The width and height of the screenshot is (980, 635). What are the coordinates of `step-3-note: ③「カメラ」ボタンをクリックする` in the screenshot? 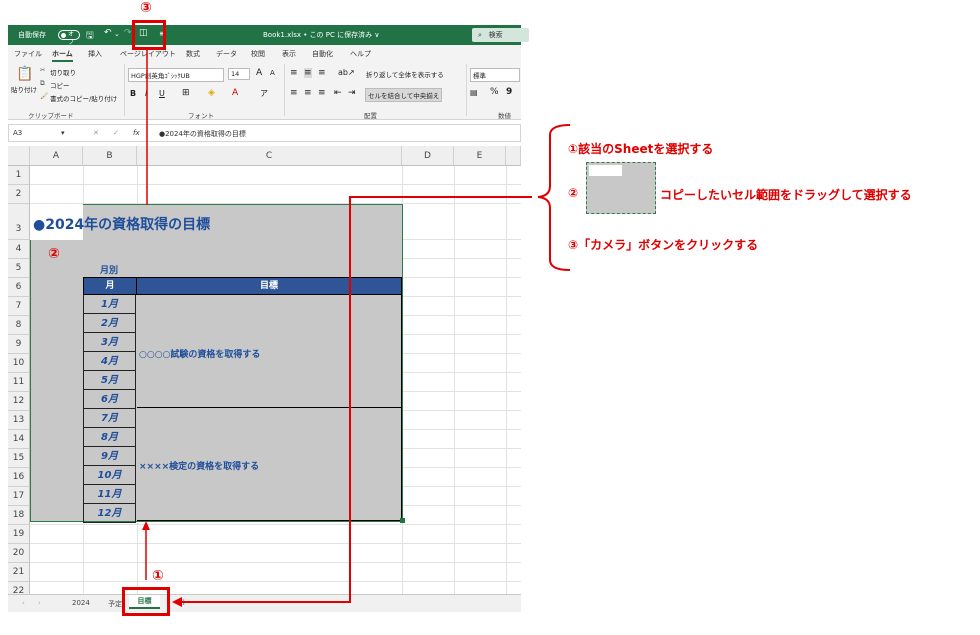 It's located at (663, 245).